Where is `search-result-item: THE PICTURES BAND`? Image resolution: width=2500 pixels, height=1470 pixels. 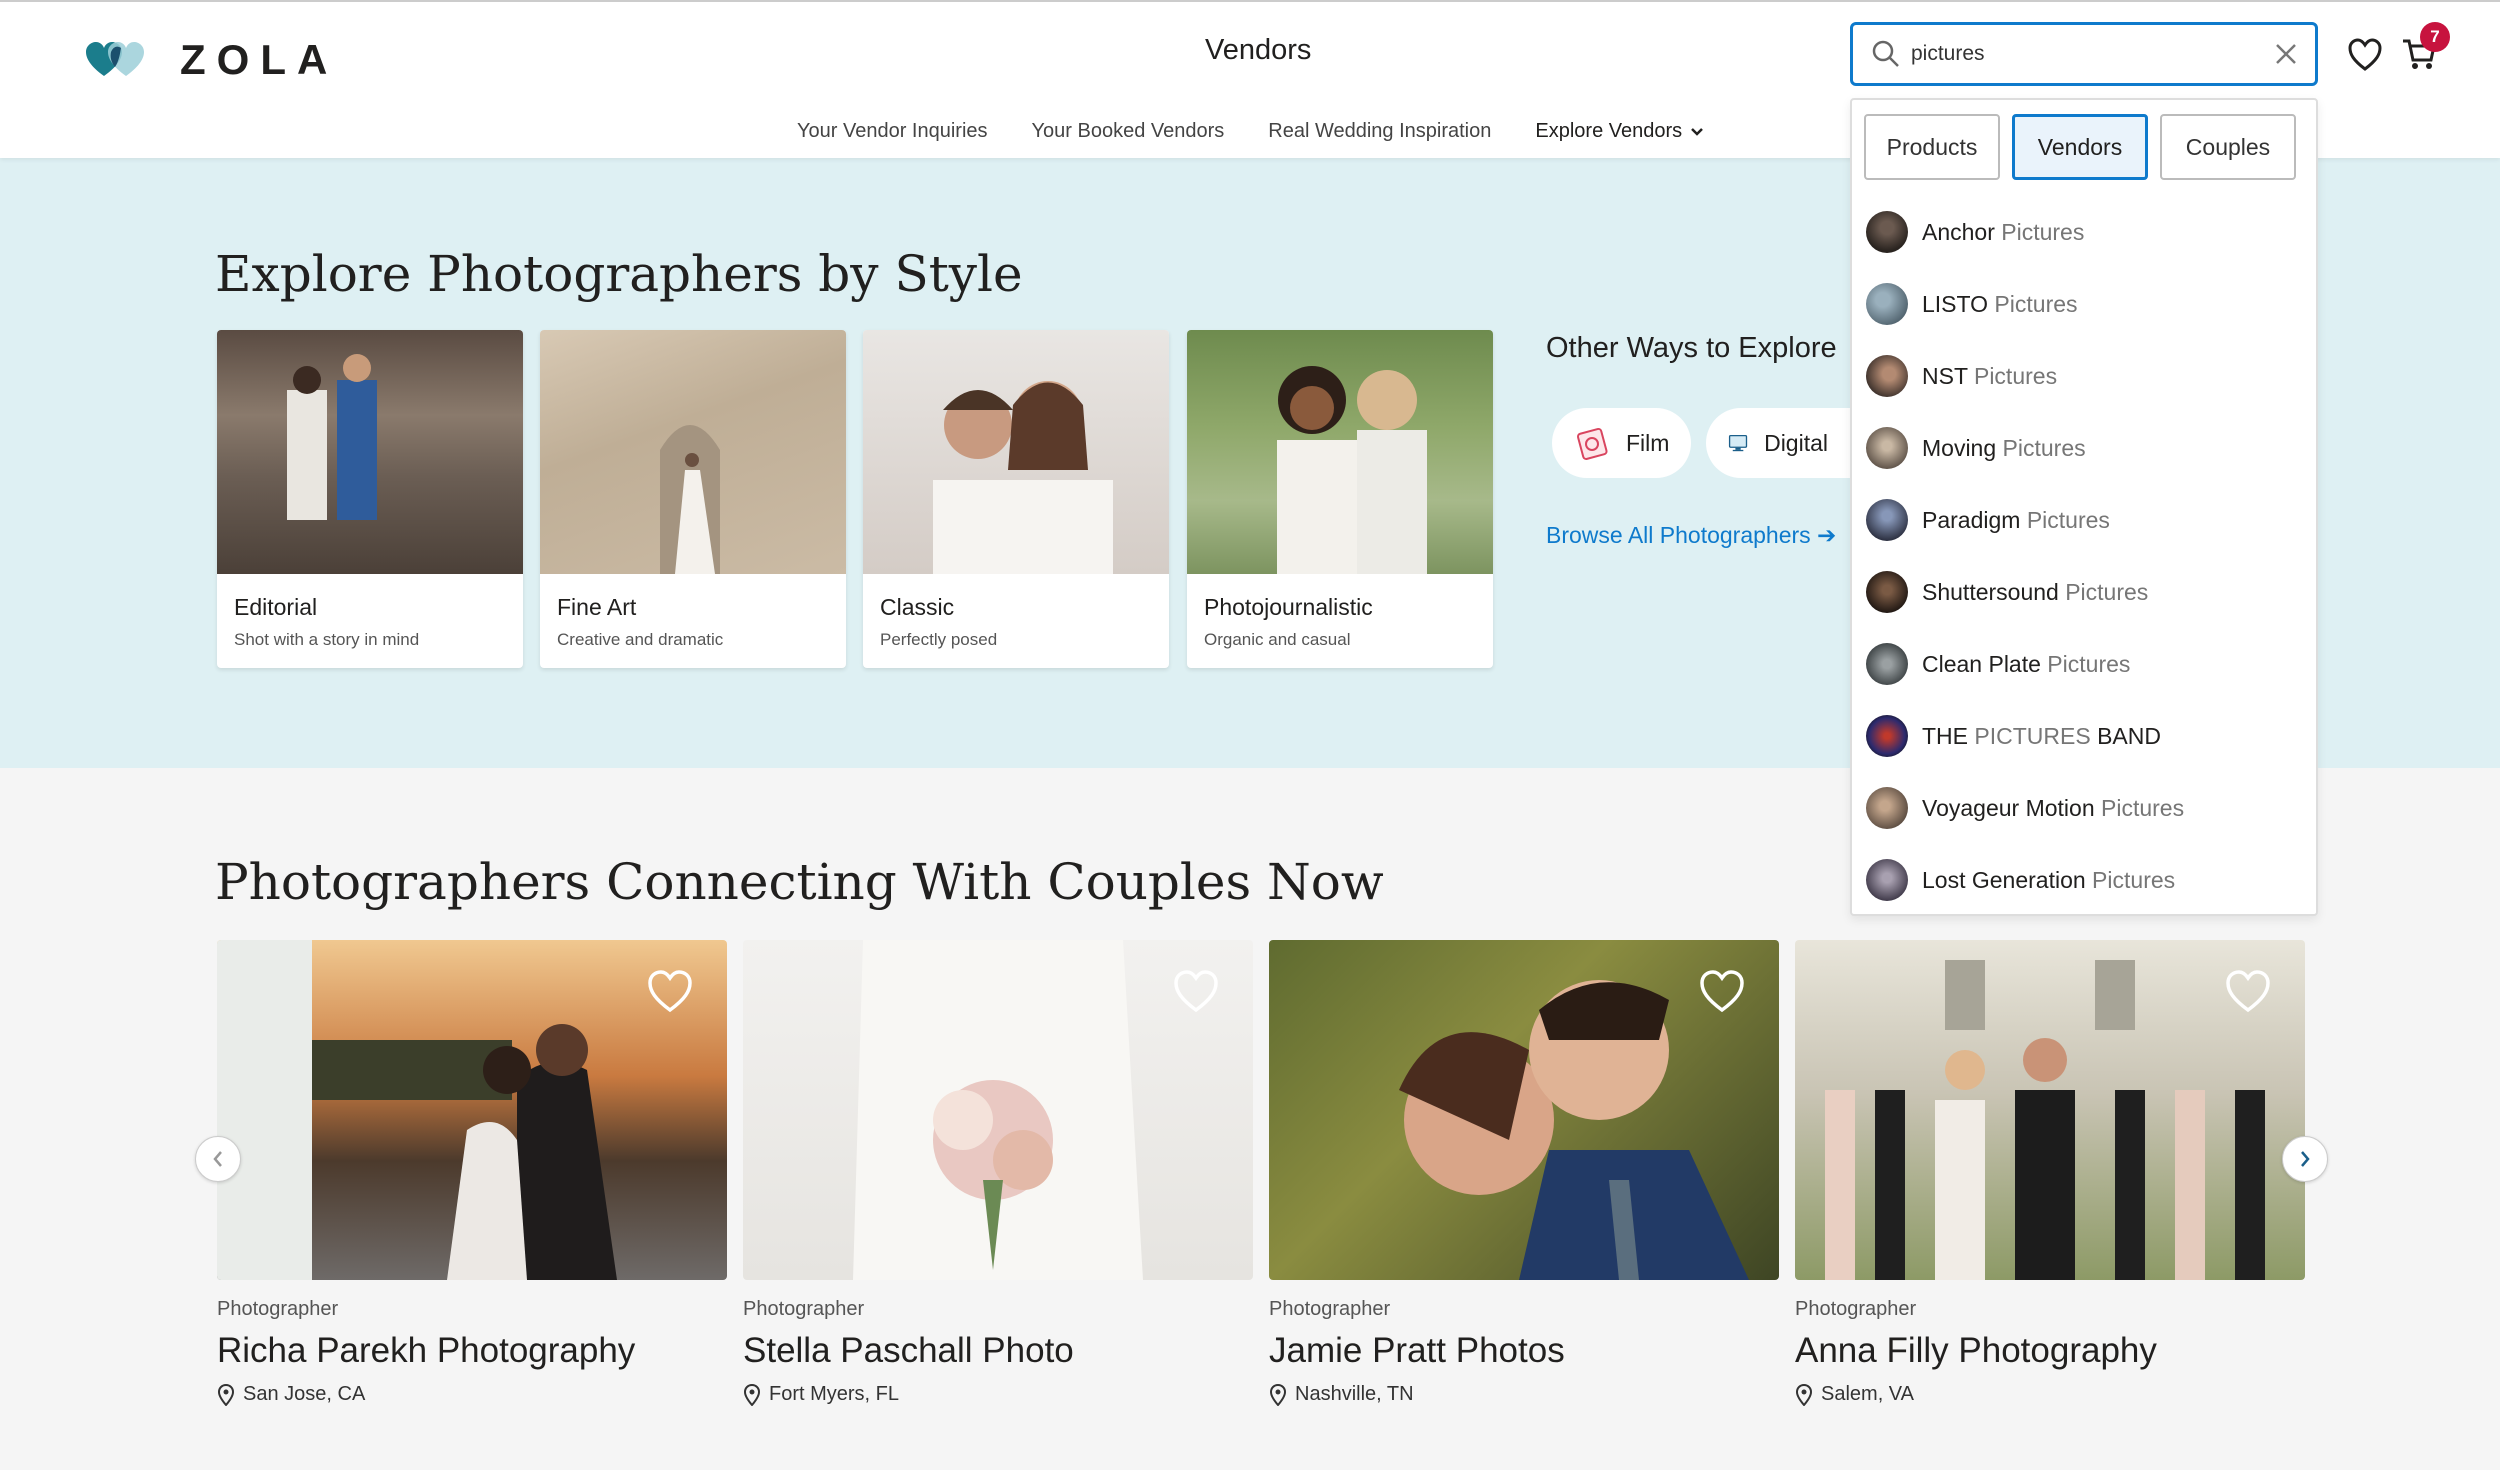 search-result-item: THE PICTURES BAND is located at coordinates (2084, 736).